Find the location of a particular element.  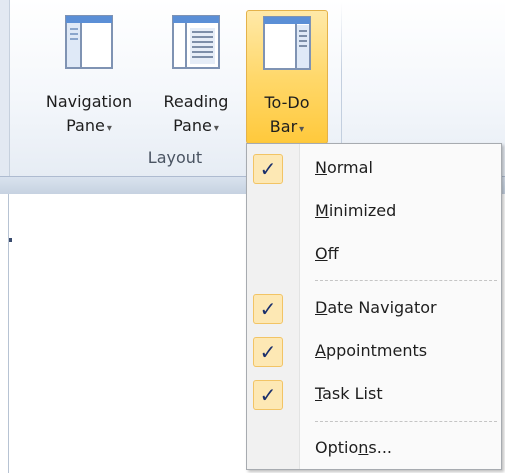

navigation-pane-button: Navigation Pane ▾ is located at coordinates (89, 79).